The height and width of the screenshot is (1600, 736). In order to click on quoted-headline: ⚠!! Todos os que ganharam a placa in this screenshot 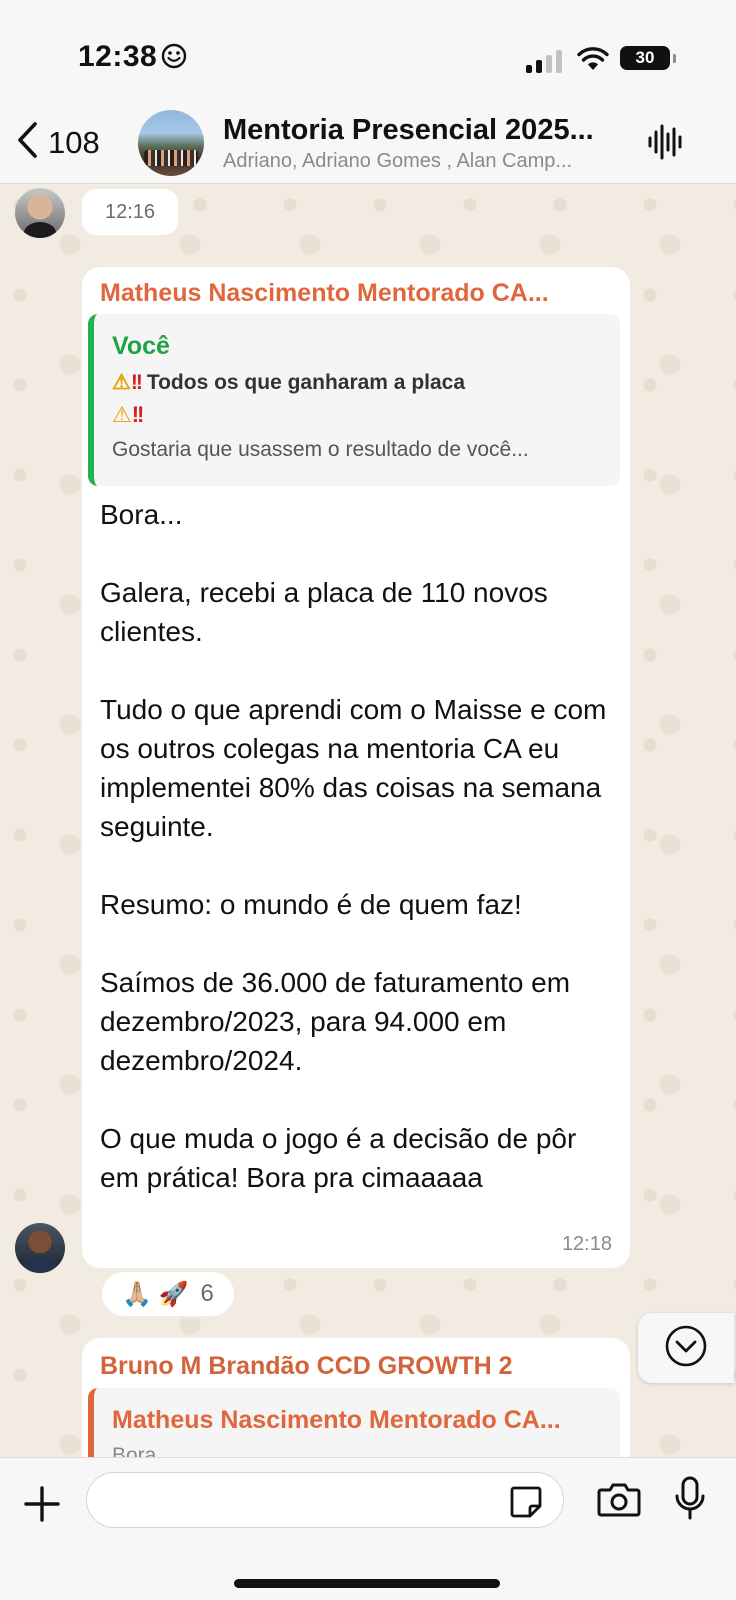, I will do `click(288, 382)`.